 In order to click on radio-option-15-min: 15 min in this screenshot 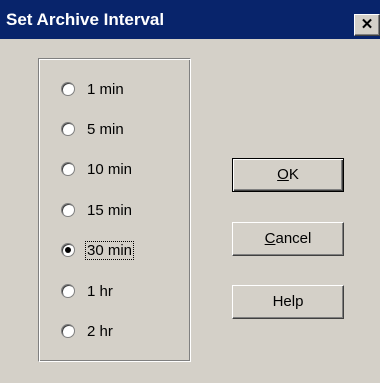, I will do `click(97, 210)`.